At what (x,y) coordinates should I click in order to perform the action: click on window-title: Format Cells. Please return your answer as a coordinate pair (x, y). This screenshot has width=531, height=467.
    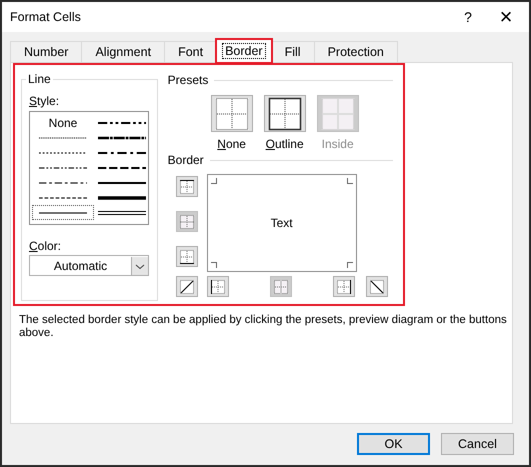
    Looking at the image, I should click on (46, 17).